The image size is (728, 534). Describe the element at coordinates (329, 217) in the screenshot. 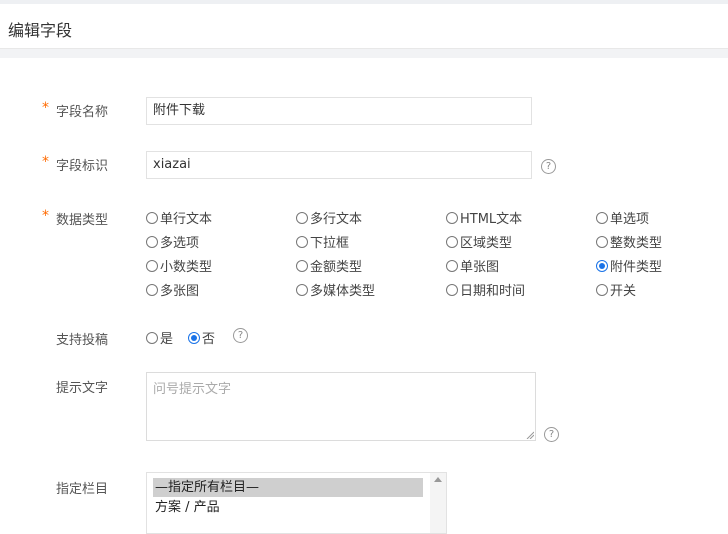

I see `data-type-option: 多行文本` at that location.